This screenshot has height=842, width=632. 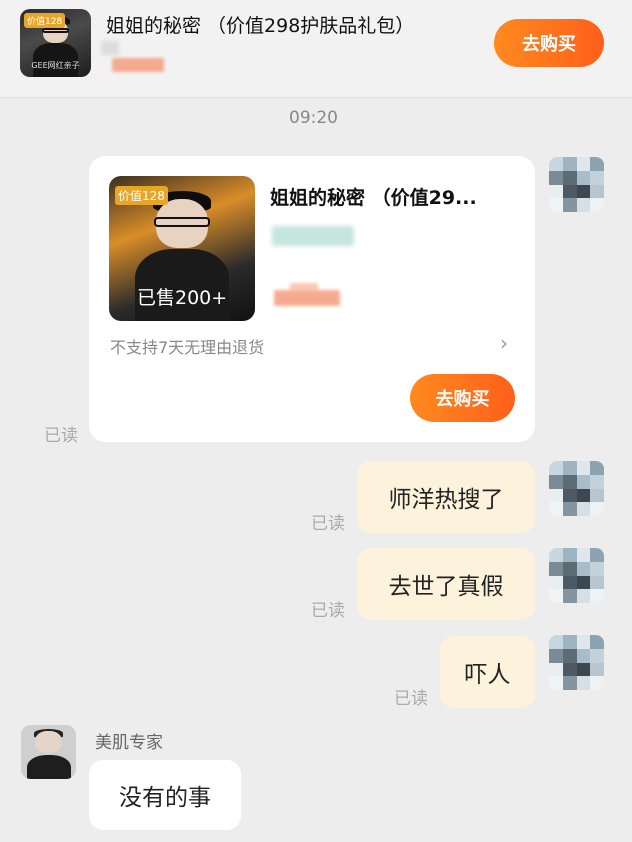 What do you see at coordinates (182, 298) in the screenshot?
I see `sold-count: 已售200+` at bounding box center [182, 298].